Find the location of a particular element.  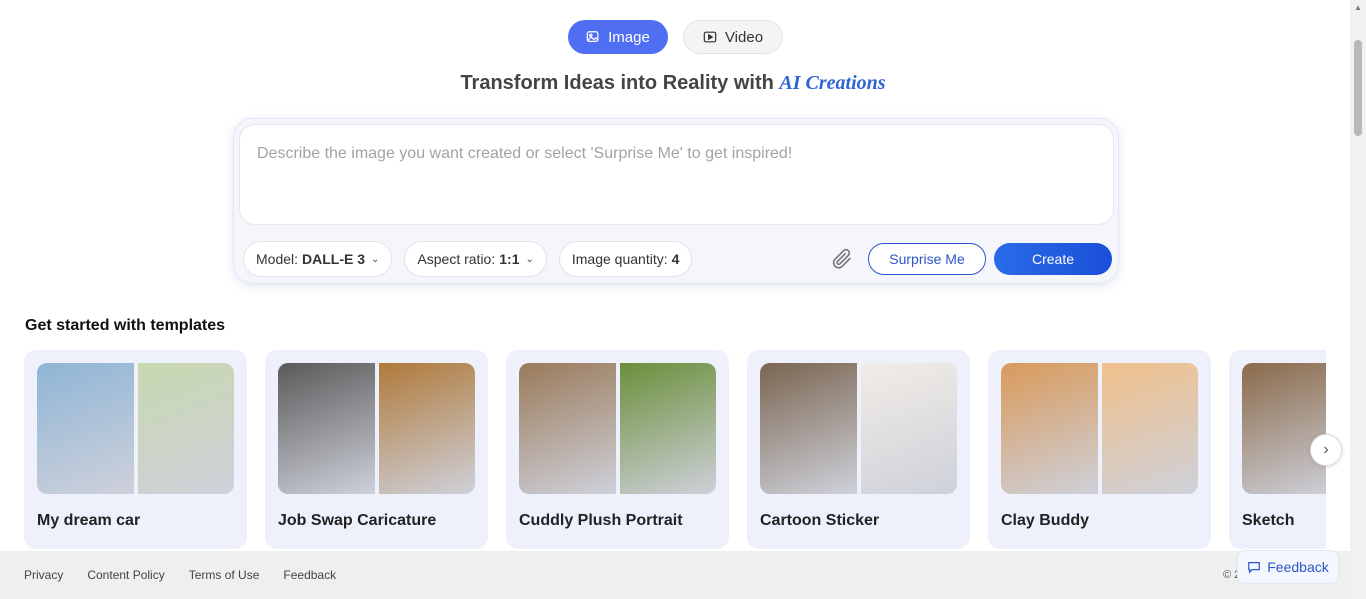

image-mode-button: Image is located at coordinates (618, 37).